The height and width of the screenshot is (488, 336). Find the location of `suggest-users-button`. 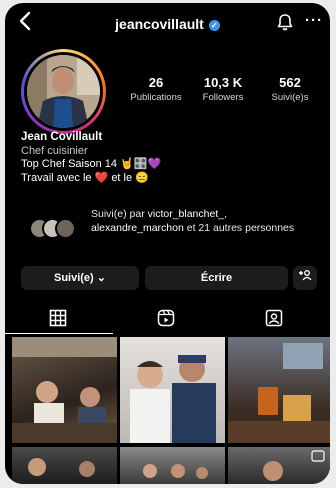

suggest-users-button is located at coordinates (305, 278).